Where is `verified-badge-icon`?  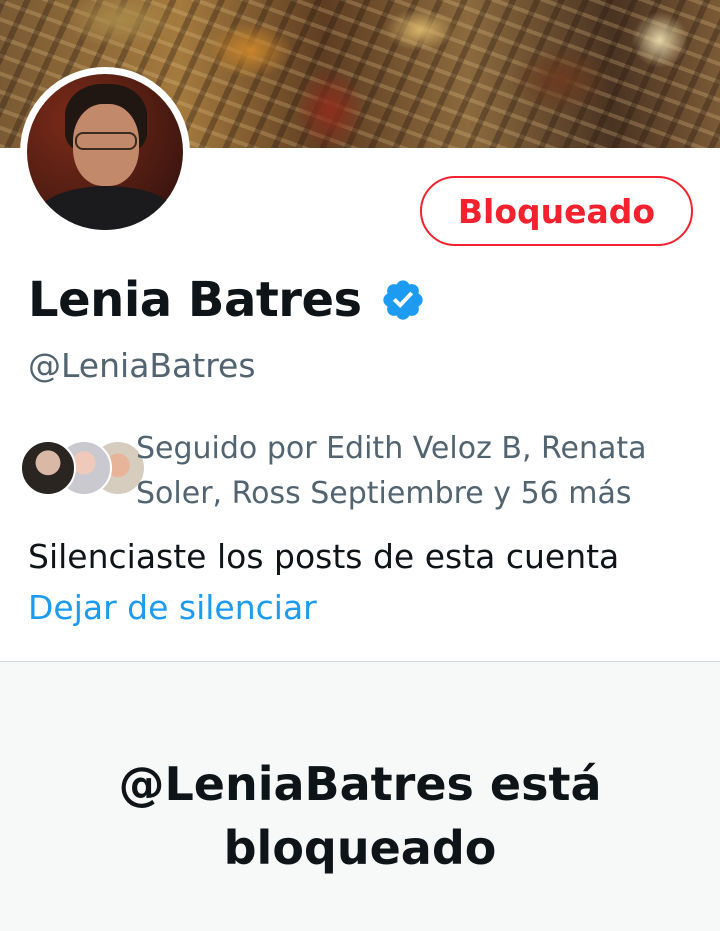
verified-badge-icon is located at coordinates (403, 300).